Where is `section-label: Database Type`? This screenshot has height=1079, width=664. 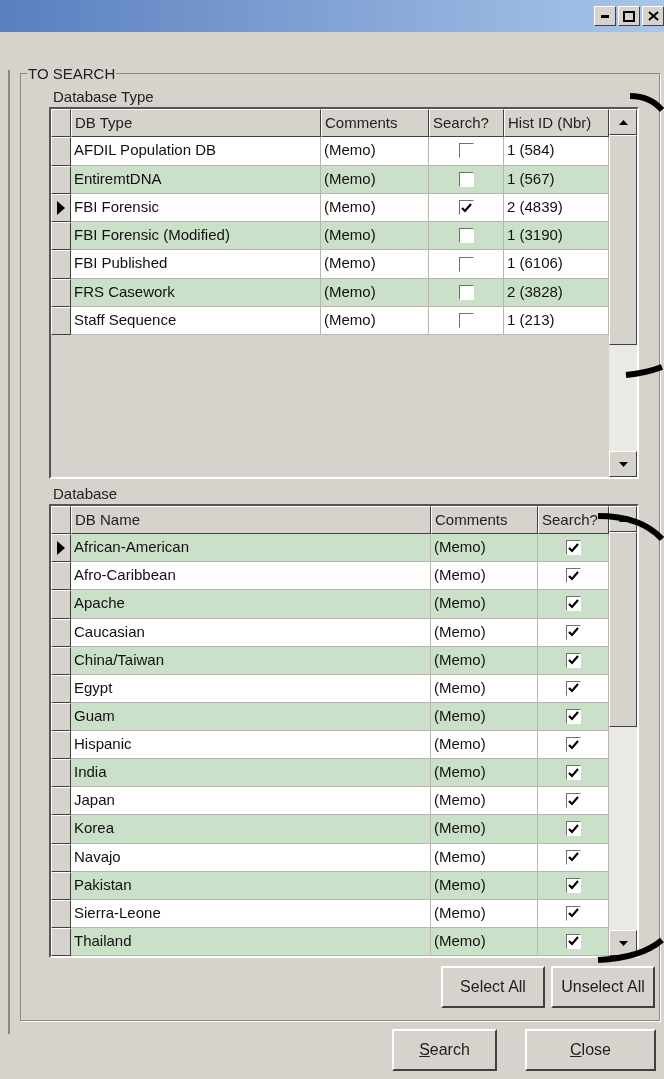 section-label: Database Type is located at coordinates (103, 97).